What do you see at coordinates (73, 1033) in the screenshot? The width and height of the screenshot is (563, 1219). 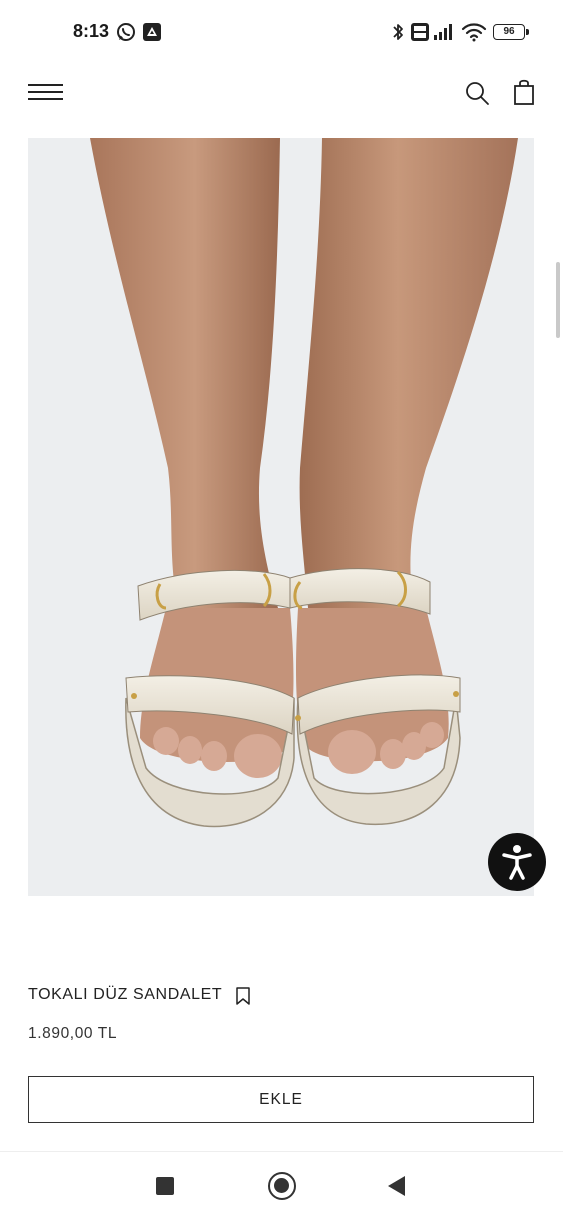 I see `product-price: 1.890,00 TL` at bounding box center [73, 1033].